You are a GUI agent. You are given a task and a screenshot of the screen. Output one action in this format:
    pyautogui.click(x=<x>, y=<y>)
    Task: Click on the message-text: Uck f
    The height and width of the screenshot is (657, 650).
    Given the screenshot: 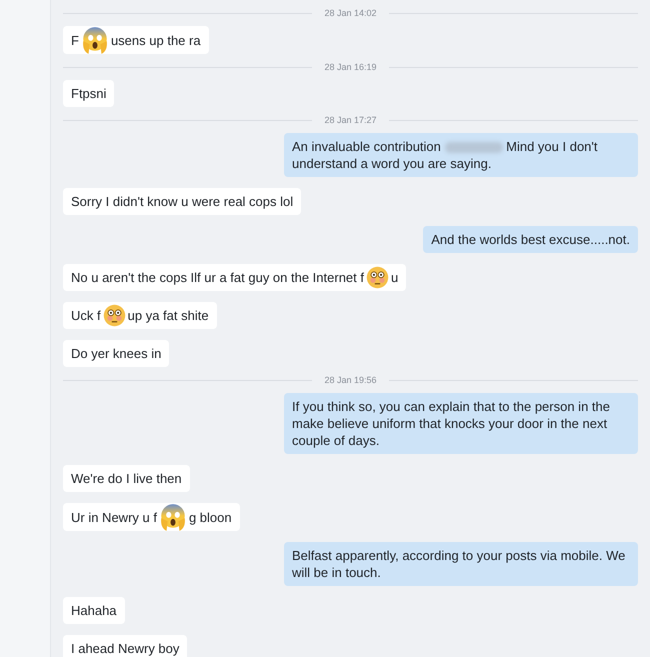 What is the action you would take?
    pyautogui.click(x=86, y=315)
    